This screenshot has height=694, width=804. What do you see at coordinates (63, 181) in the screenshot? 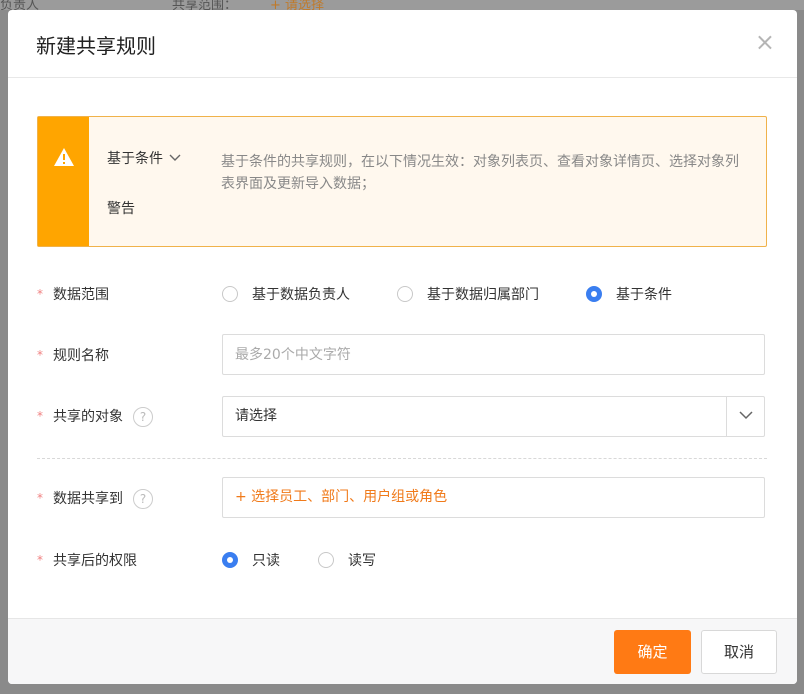
I see `alert-accent-bar` at bounding box center [63, 181].